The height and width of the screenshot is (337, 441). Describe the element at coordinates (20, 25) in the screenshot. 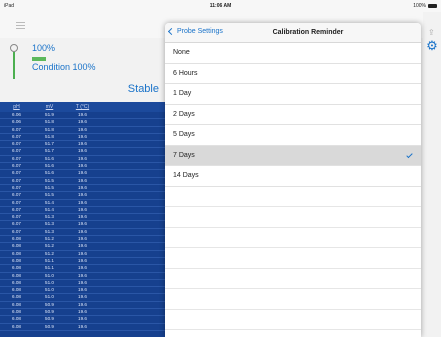

I see `menu-icon` at that location.